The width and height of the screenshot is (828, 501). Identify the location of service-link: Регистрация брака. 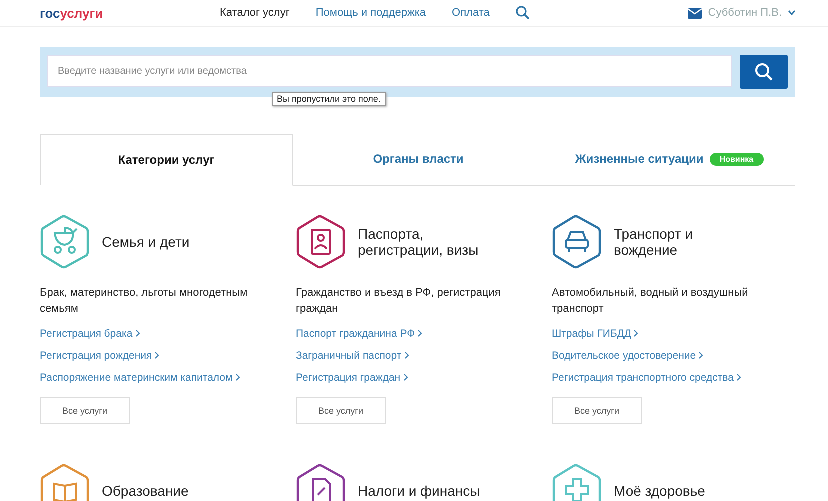
(90, 334).